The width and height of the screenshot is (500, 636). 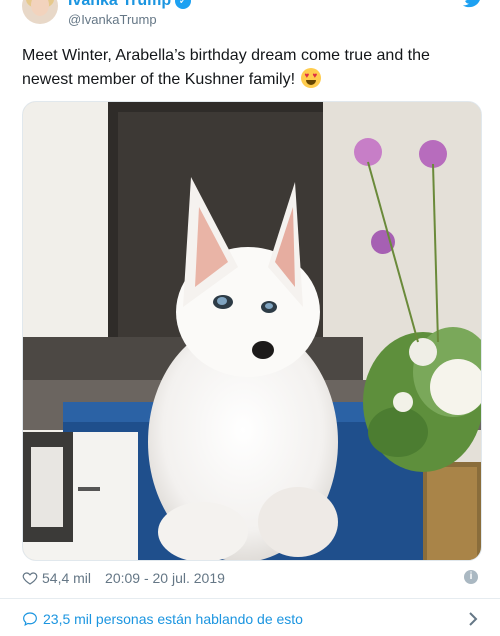 What do you see at coordinates (311, 78) in the screenshot?
I see `heart-eyes-emoji-icon: ♥ ♥` at bounding box center [311, 78].